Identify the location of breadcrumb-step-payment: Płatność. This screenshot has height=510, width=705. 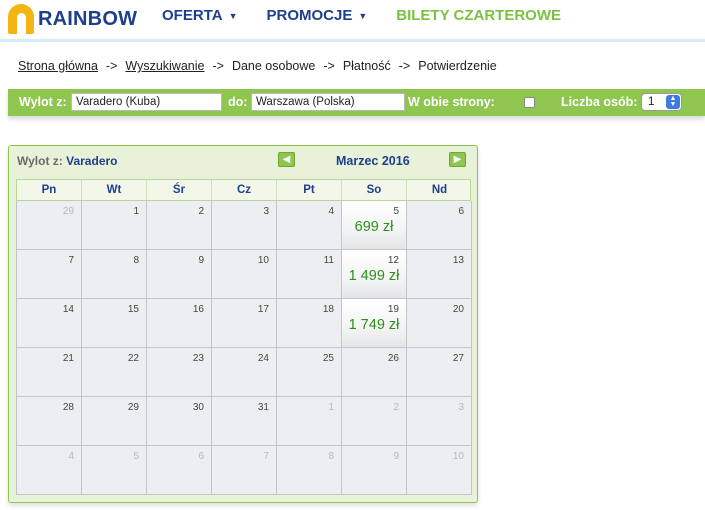
(366, 66).